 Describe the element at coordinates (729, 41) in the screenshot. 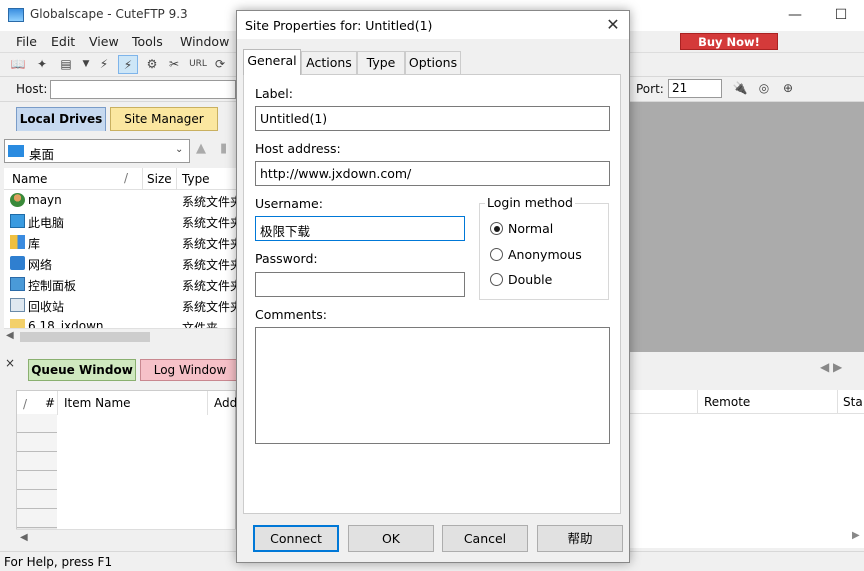

I see `buy-now-button: Buy Now!` at that location.